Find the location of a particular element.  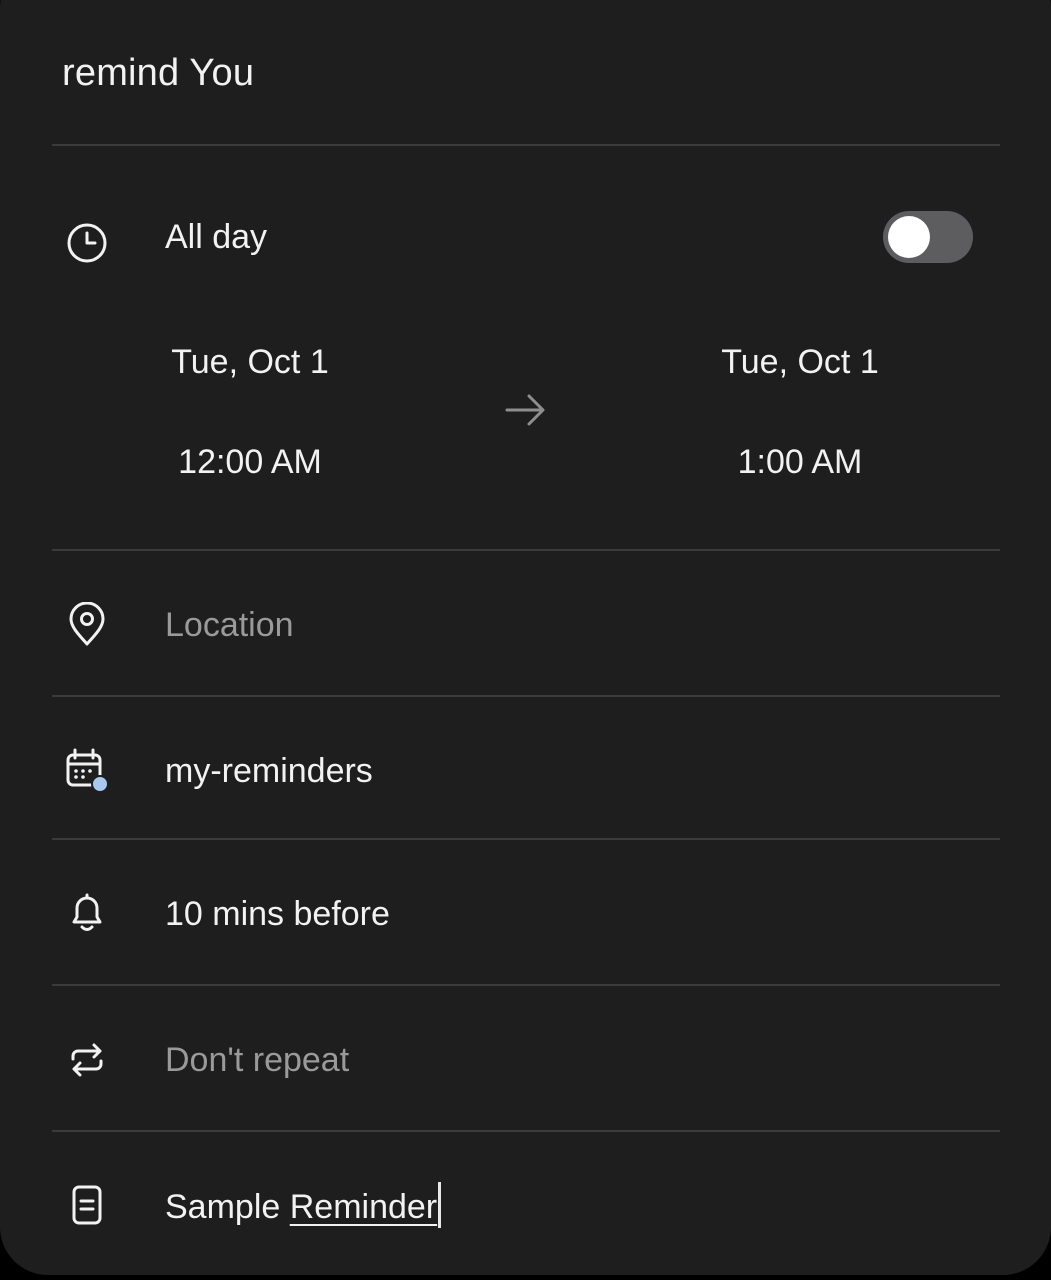

all-day-label: All day is located at coordinates (216, 237).